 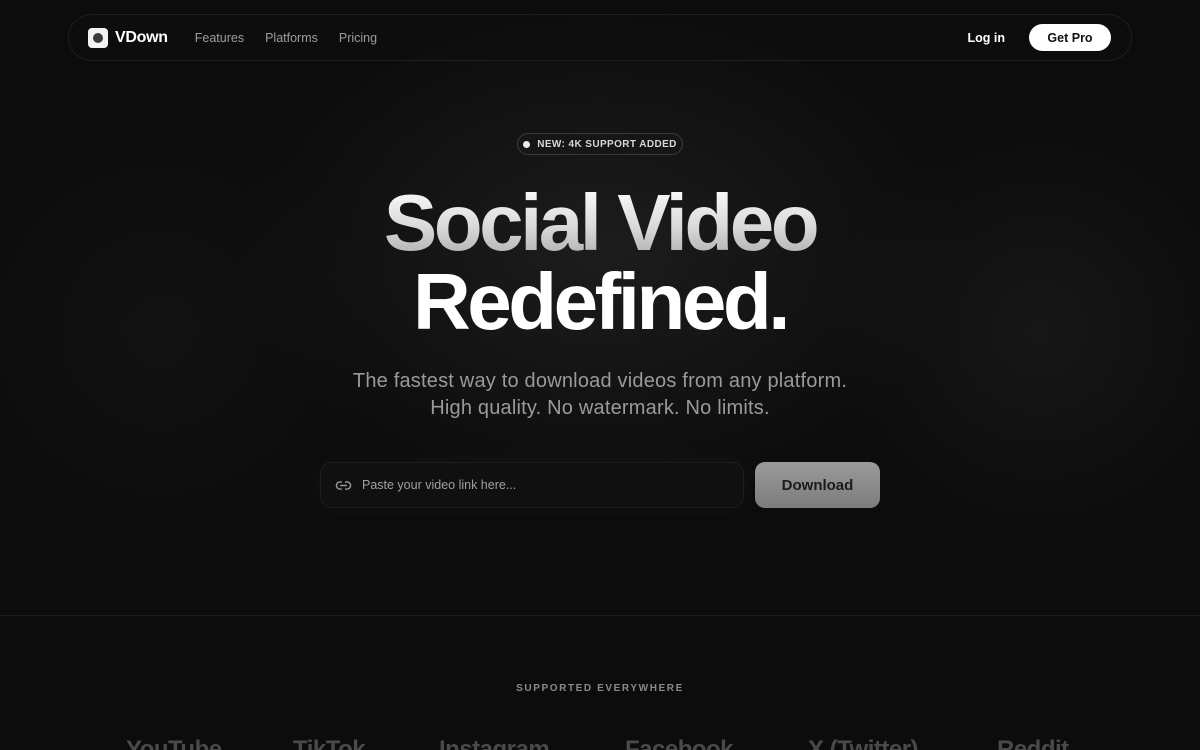 What do you see at coordinates (527, 144) in the screenshot?
I see `dot-icon` at bounding box center [527, 144].